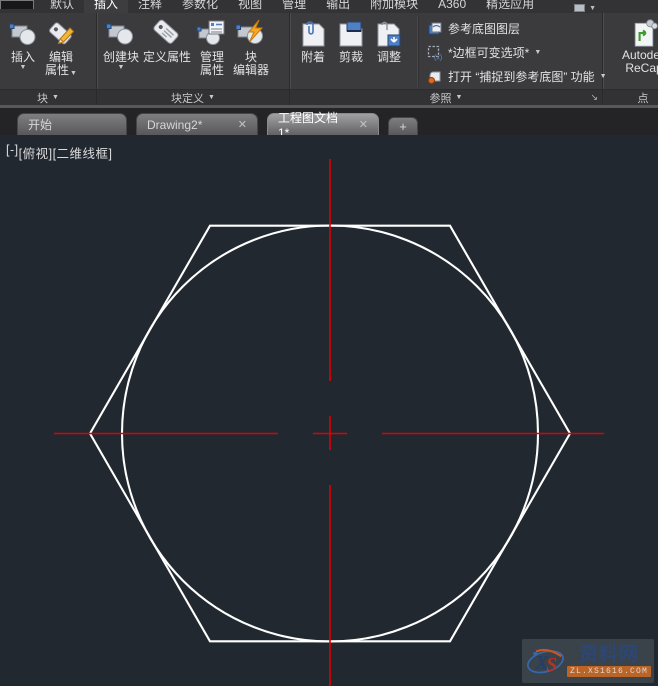 The width and height of the screenshot is (658, 686). What do you see at coordinates (61, 47) in the screenshot?
I see `edit-attributes-button: 编辑 属性 ▼` at bounding box center [61, 47].